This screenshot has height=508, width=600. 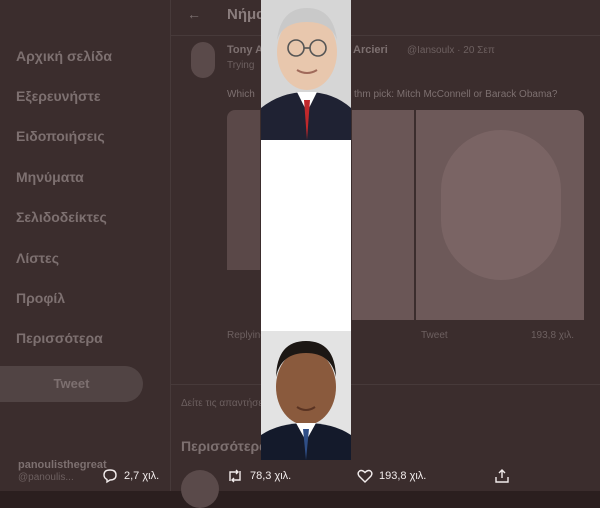 I want to click on sidebar-item-explore: Εξερευνήστε, so click(x=58, y=96).